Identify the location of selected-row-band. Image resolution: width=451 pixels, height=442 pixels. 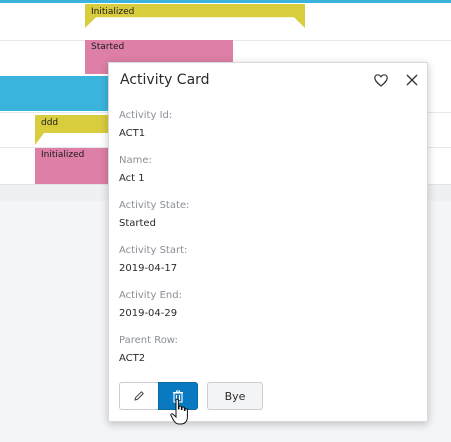
(59, 93).